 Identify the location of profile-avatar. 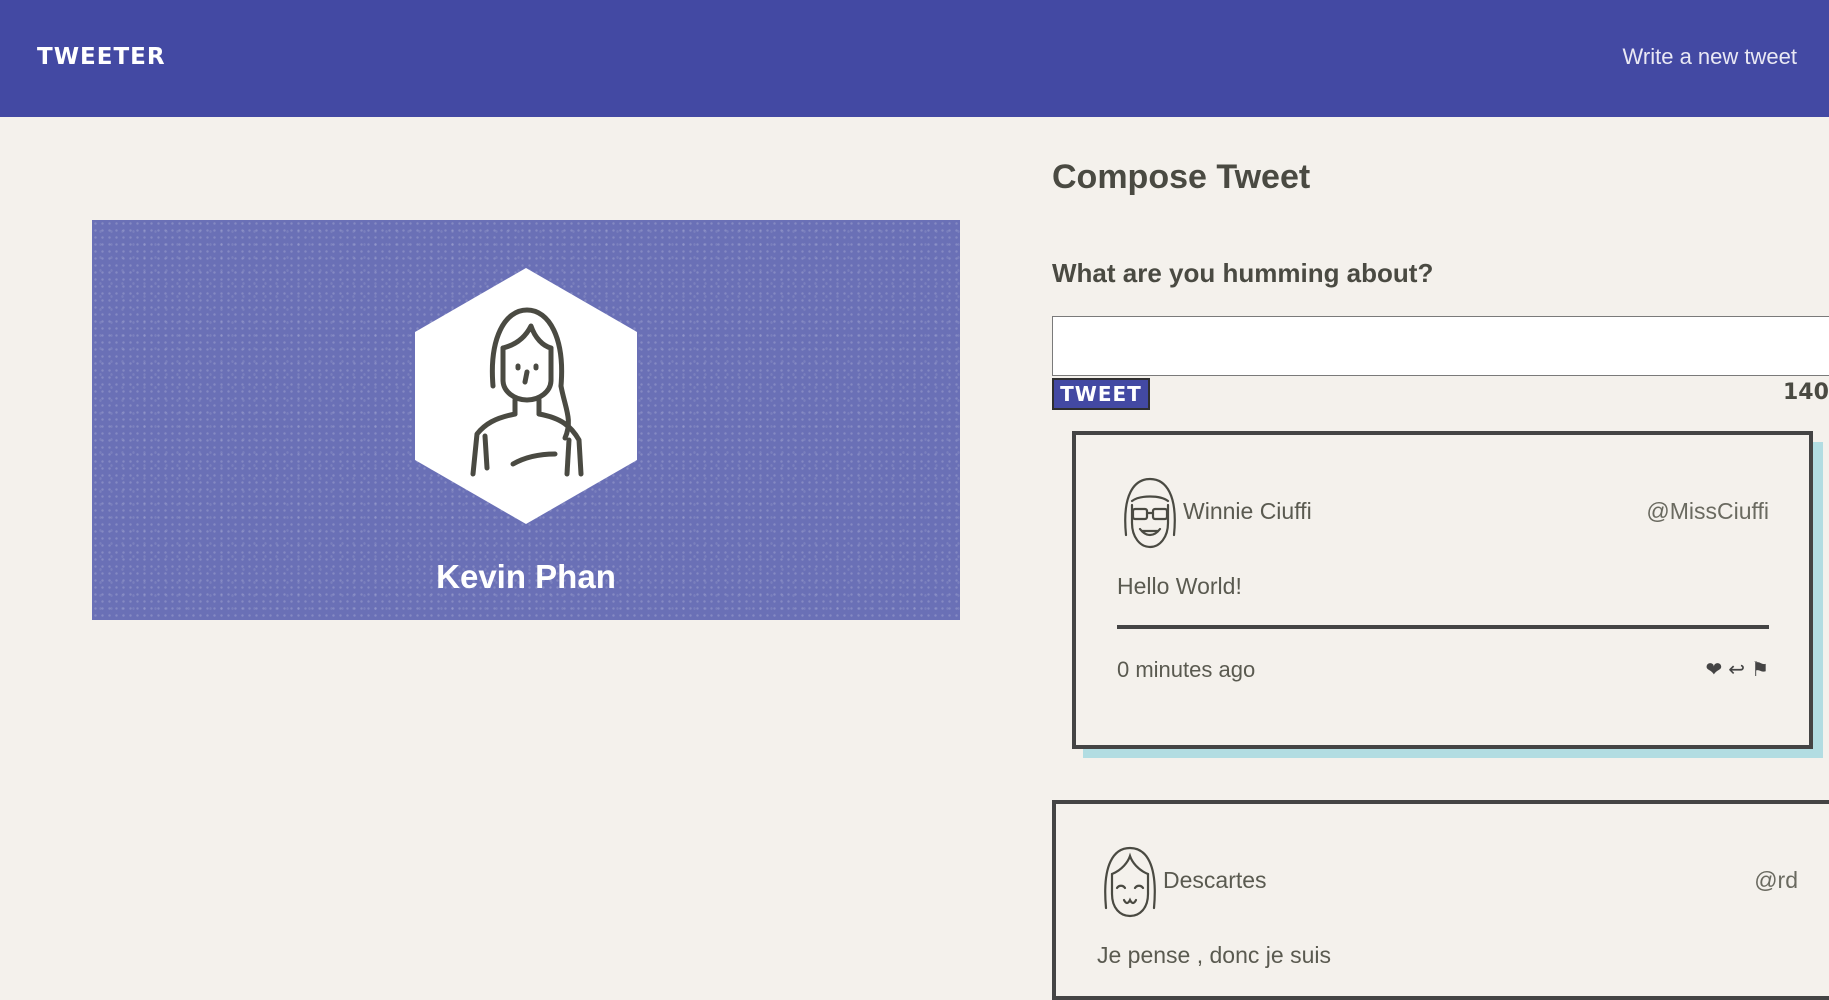
(526, 396).